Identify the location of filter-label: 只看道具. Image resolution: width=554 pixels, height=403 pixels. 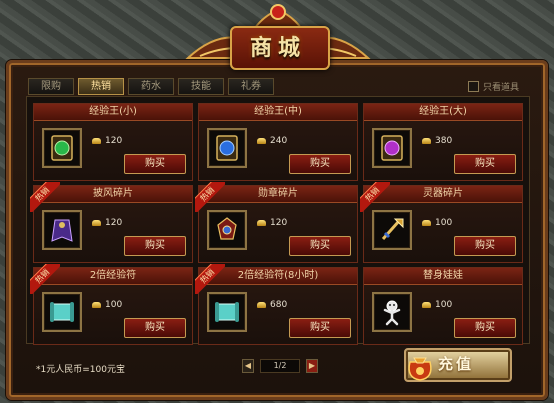
(501, 88).